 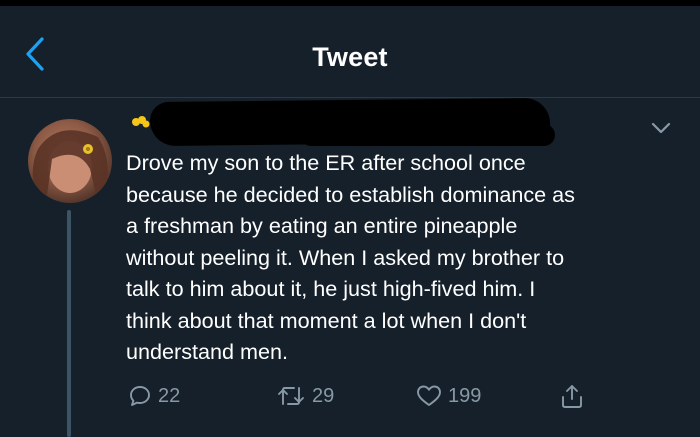 I want to click on tweet-actions: 22 29 199, so click(x=350, y=396).